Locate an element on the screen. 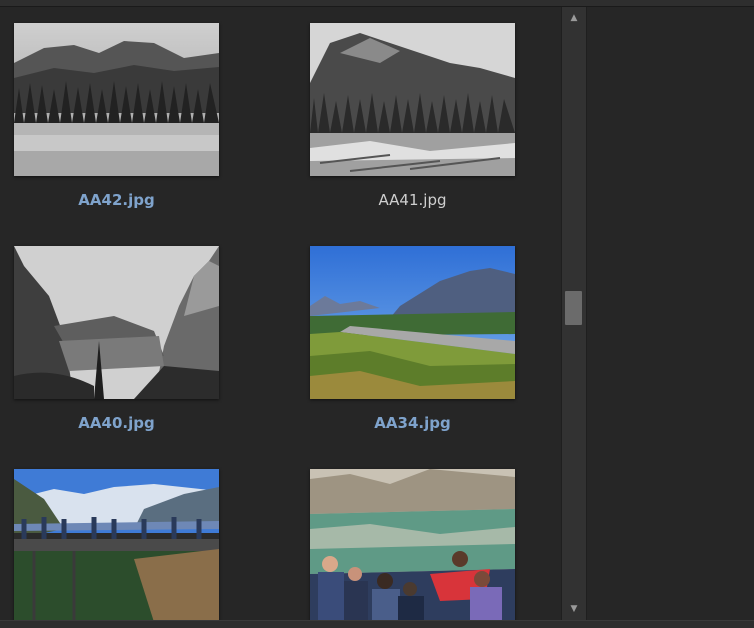 Image resolution: width=754 pixels, height=628 pixels. thumbnail-caption: AA41.jpg is located at coordinates (412, 200).